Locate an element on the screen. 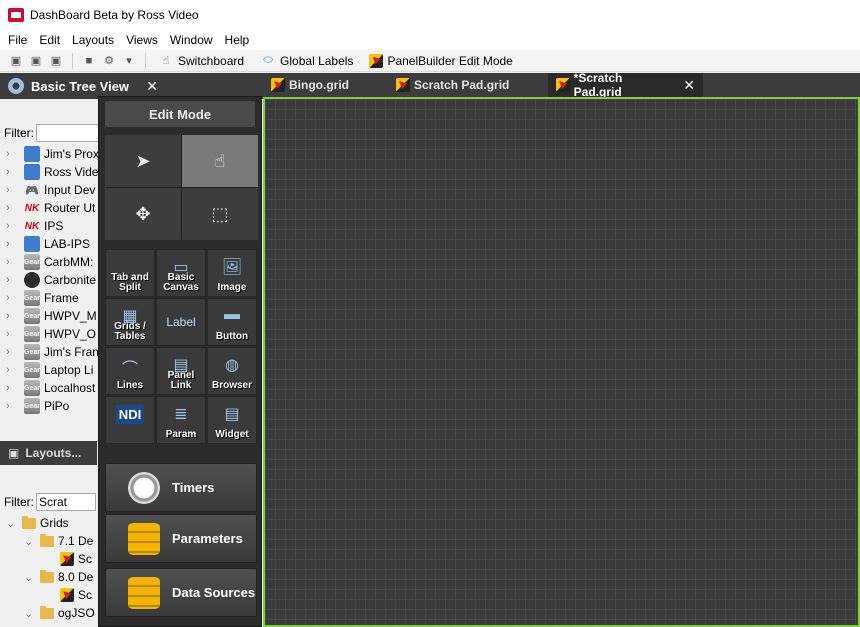 Image resolution: width=860 pixels, height=627 pixels. component-ndi: NDINDI is located at coordinates (130, 420).